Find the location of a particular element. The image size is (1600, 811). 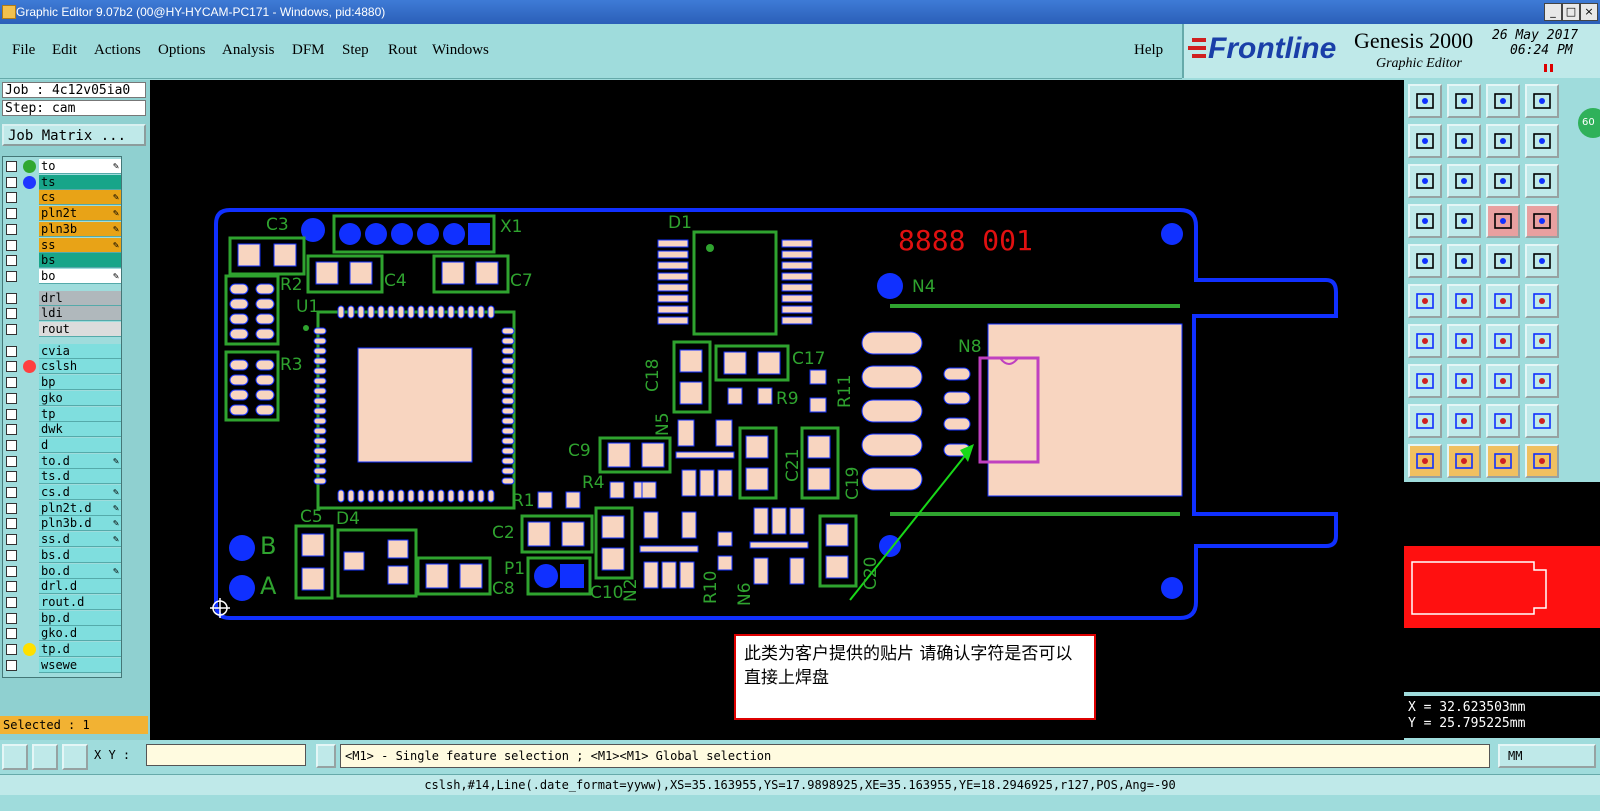

layer-name: bp.d is located at coordinates (80, 618).